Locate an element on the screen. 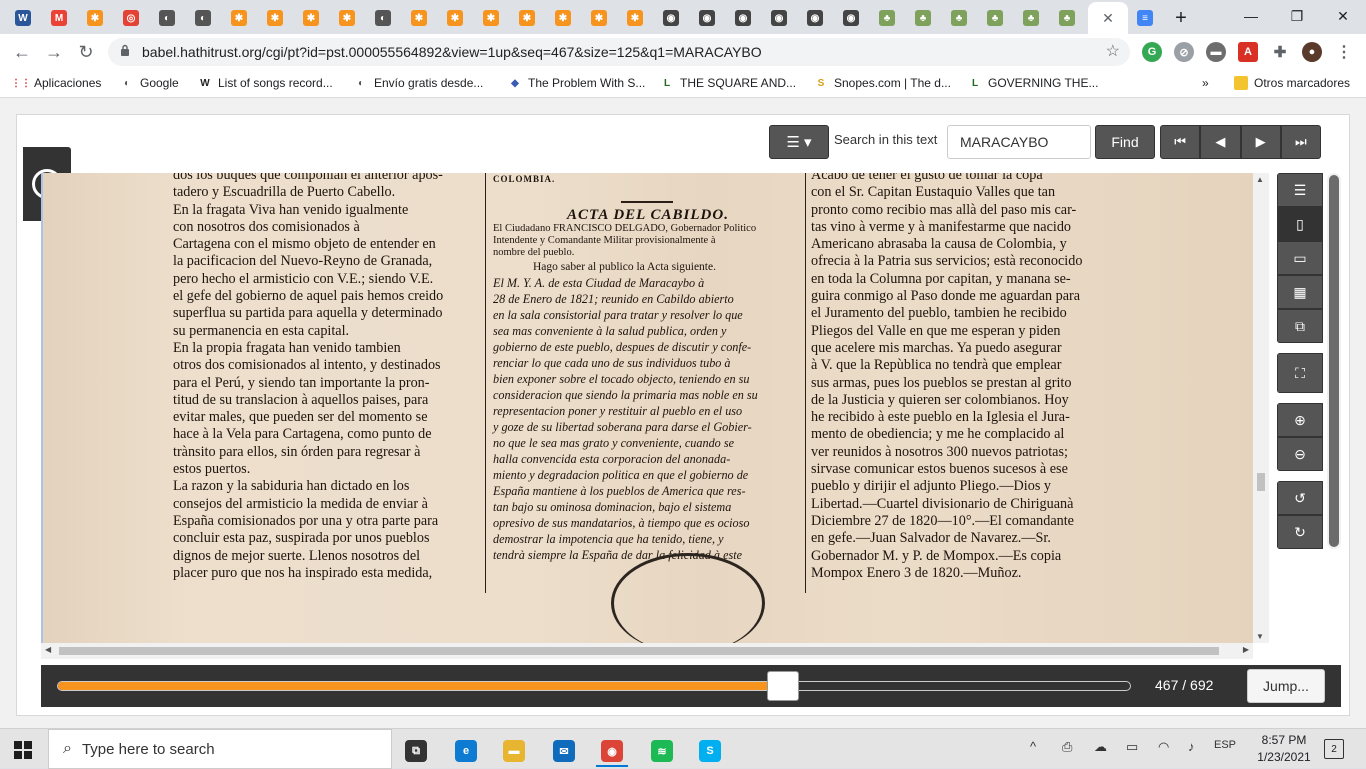 Image resolution: width=1366 pixels, height=769 pixels. acrobat-icon: A is located at coordinates (1248, 52).